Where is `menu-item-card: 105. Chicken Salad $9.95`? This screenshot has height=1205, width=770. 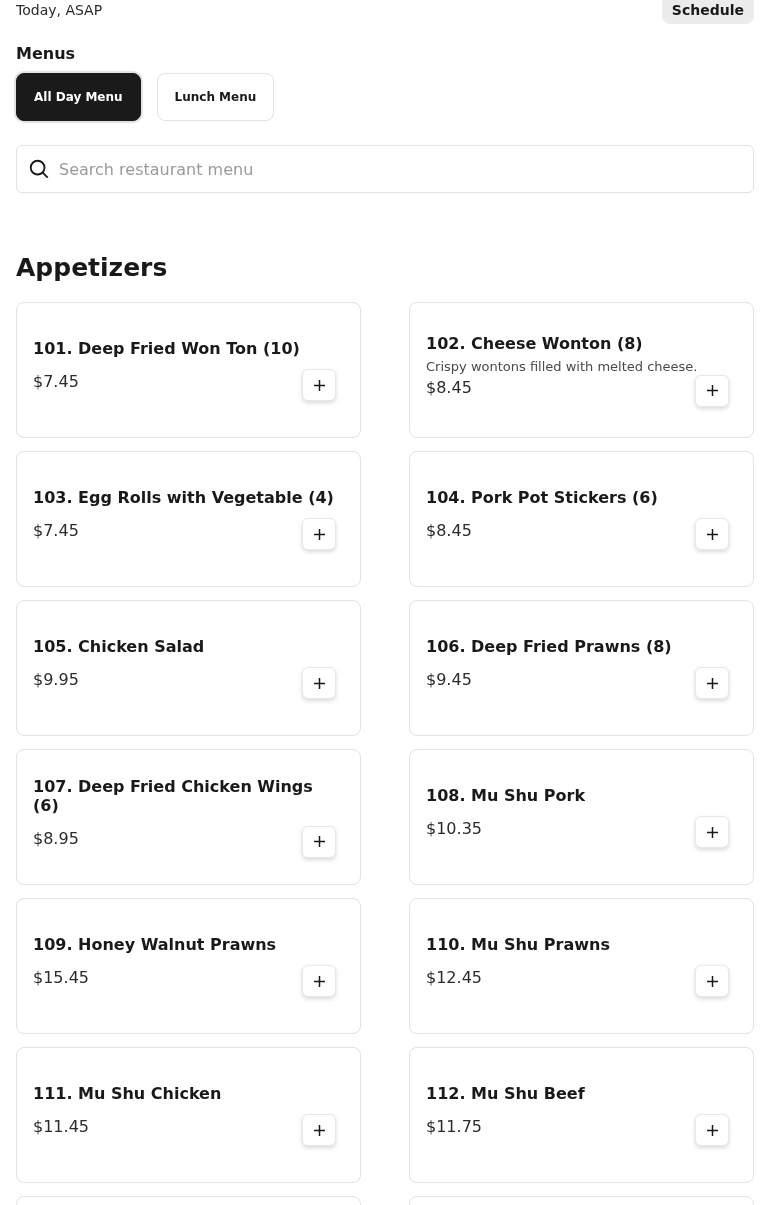
menu-item-card: 105. Chicken Salad $9.95 is located at coordinates (188, 668).